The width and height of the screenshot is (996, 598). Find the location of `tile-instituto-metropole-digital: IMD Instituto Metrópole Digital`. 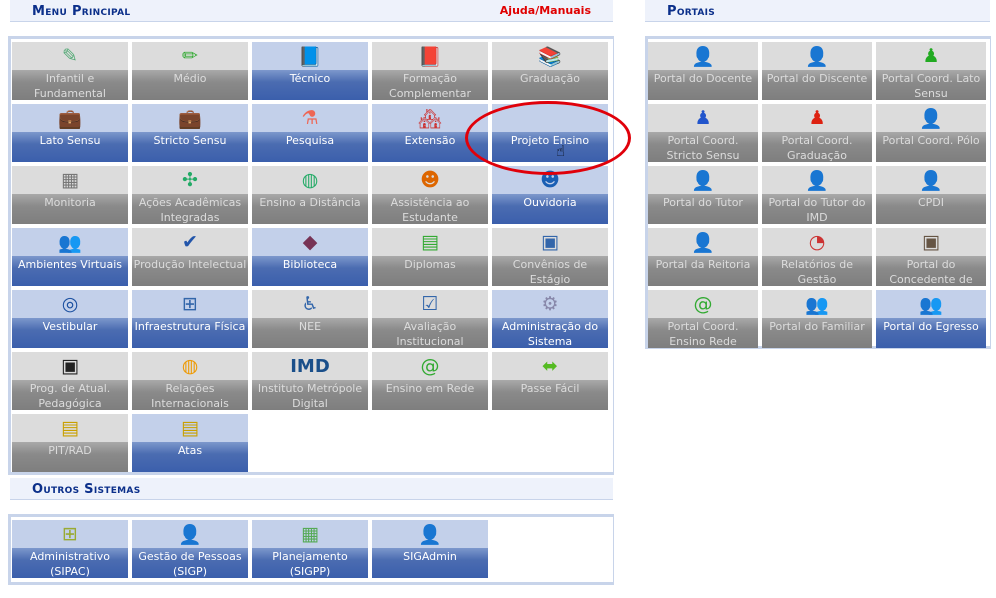

tile-instituto-metropole-digital: IMD Instituto Metrópole Digital is located at coordinates (310, 381).